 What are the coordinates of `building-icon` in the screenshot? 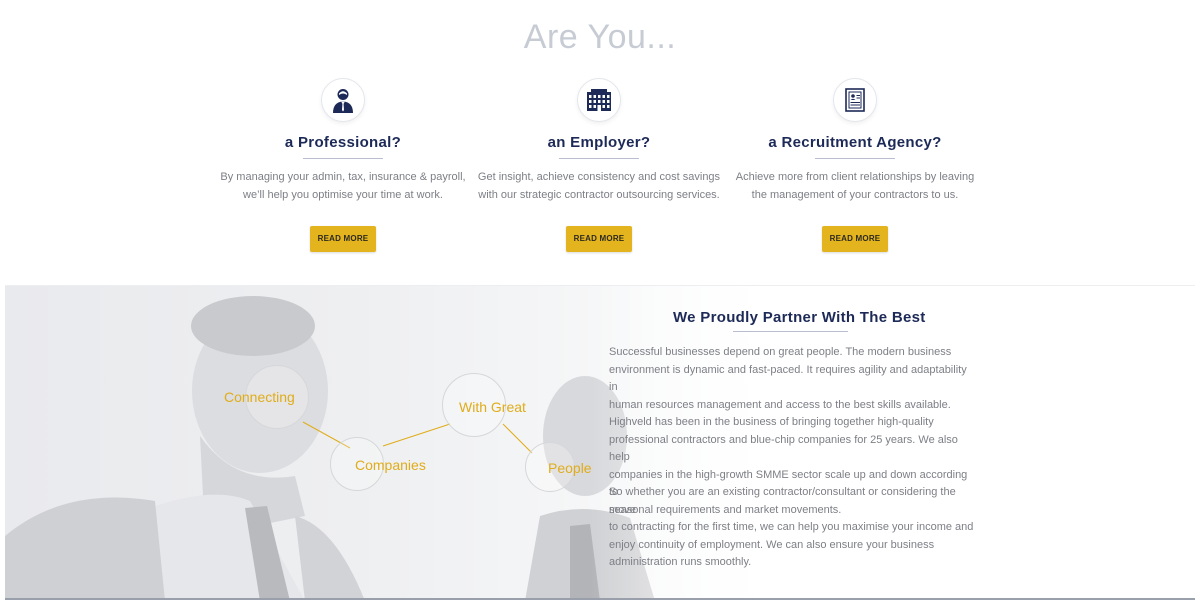 It's located at (599, 100).